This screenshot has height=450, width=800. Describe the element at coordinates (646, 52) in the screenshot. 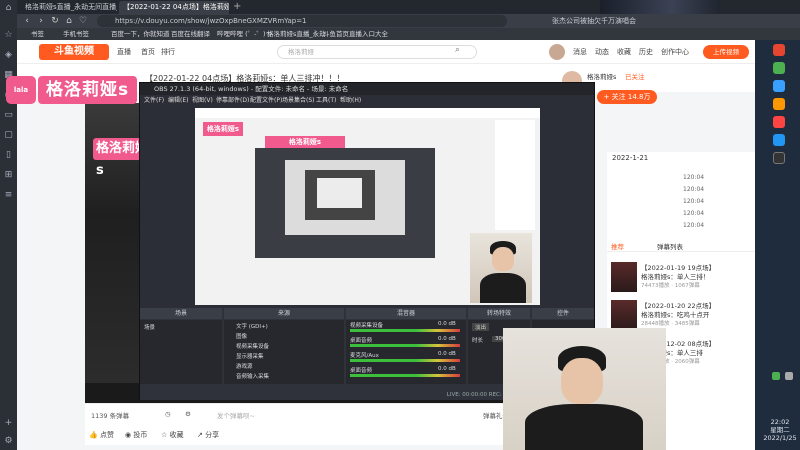

I see `nav-history: 历史` at that location.